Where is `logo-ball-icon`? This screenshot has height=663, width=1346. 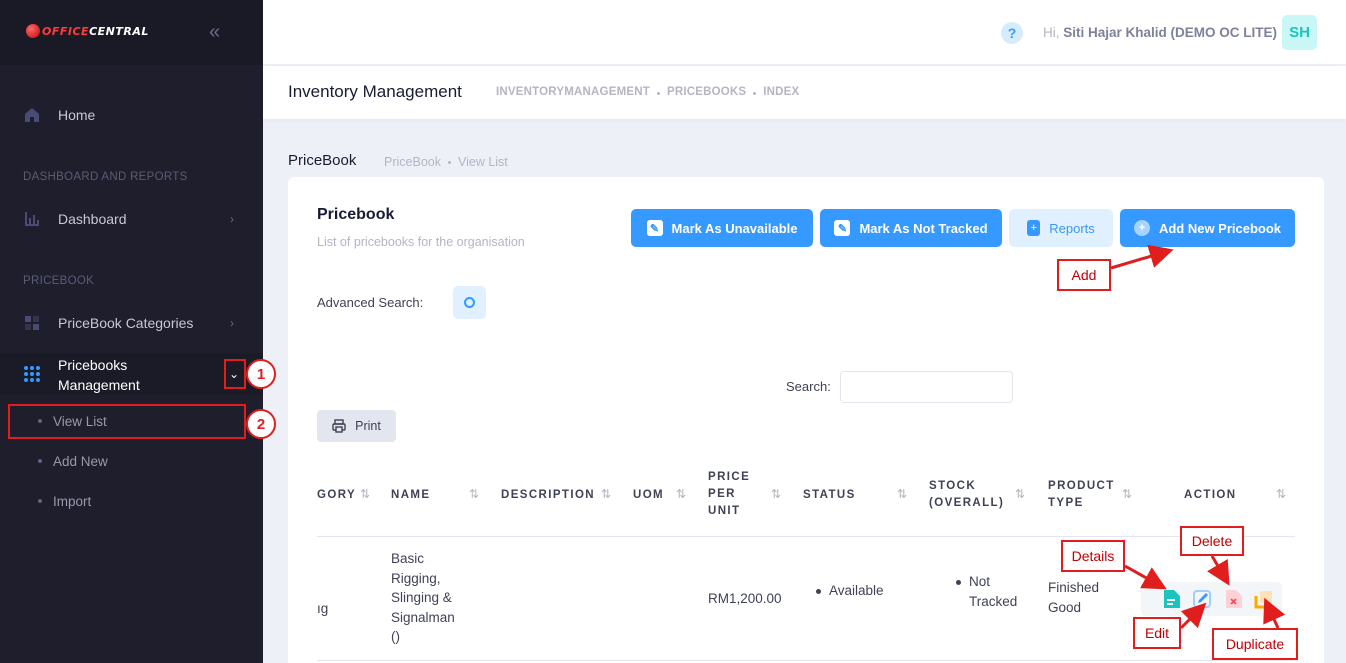
logo-ball-icon is located at coordinates (33, 31).